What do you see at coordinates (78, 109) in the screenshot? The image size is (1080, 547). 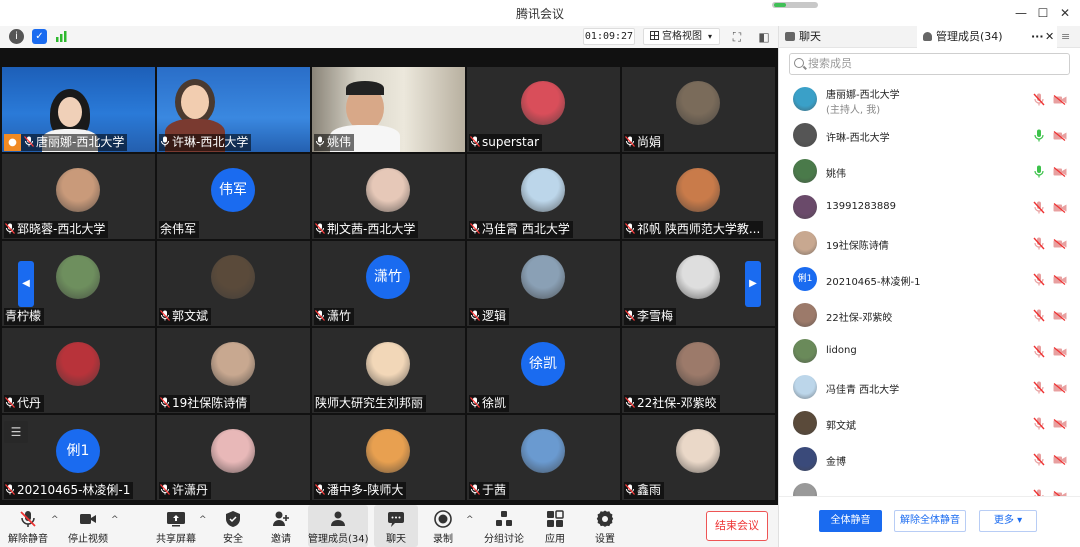 I see `participant-tile: ● 唐丽娜-西北大学` at bounding box center [78, 109].